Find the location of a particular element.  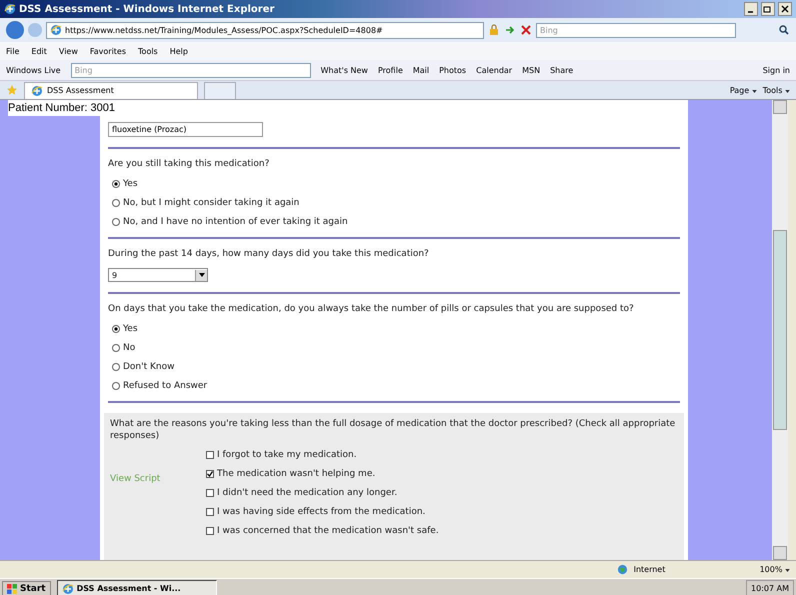

option-label: No is located at coordinates (129, 348).